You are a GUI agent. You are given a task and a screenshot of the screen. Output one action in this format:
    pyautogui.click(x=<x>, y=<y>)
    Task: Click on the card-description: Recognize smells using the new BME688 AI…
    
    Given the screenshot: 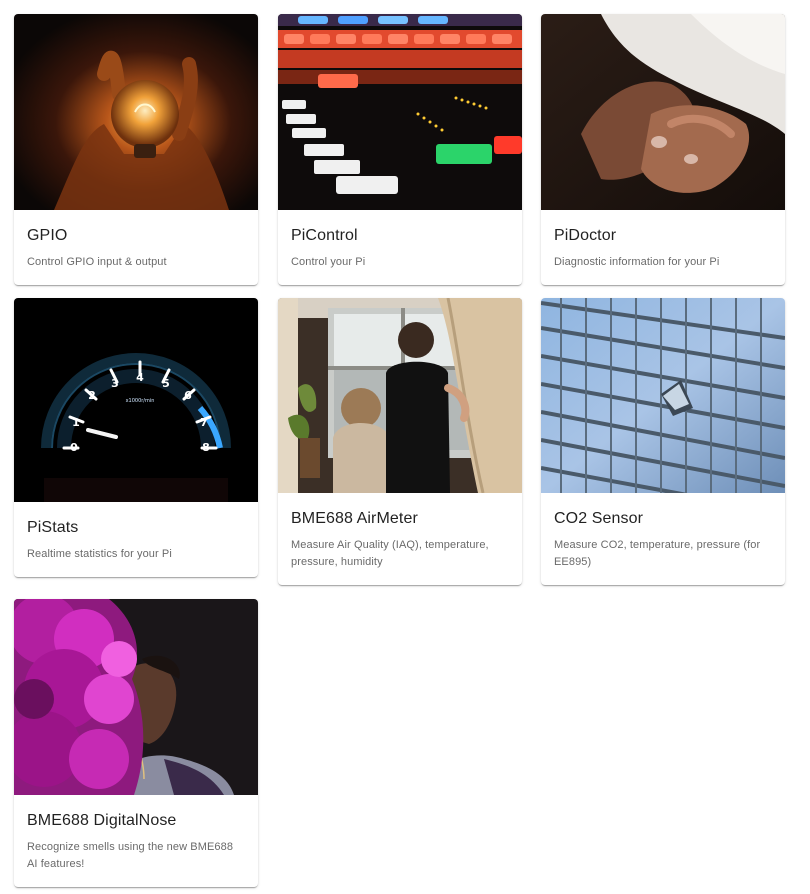 What is the action you would take?
    pyautogui.click(x=130, y=855)
    